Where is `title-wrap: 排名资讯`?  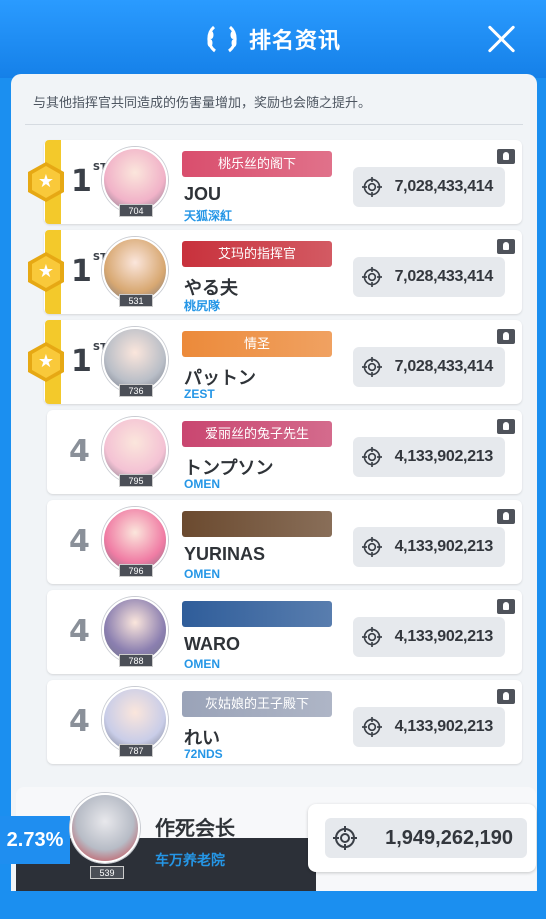 title-wrap: 排名资讯 is located at coordinates (273, 39).